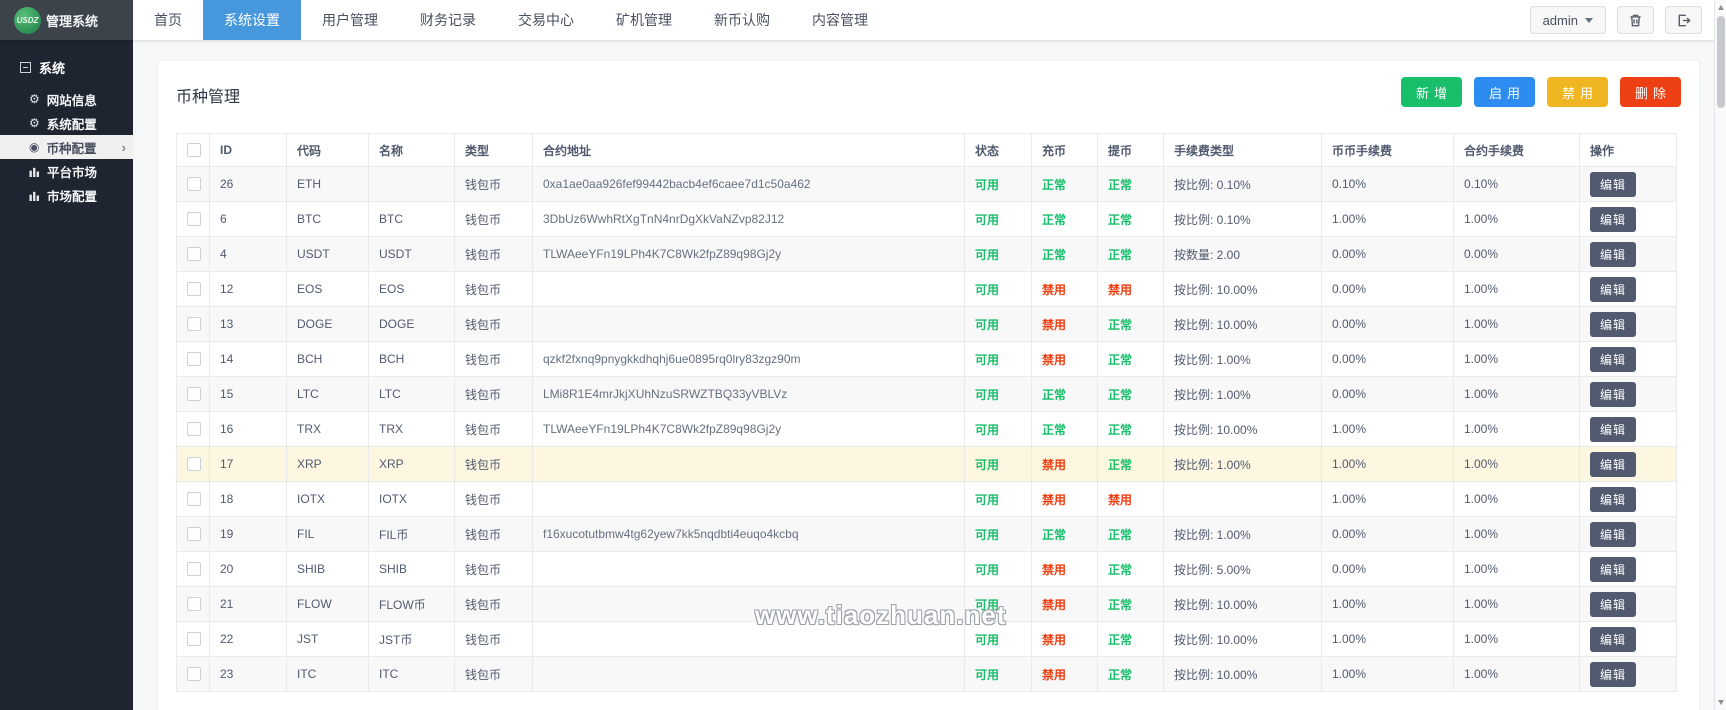 The width and height of the screenshot is (1726, 710). I want to click on cell-name: USDT, so click(411, 254).